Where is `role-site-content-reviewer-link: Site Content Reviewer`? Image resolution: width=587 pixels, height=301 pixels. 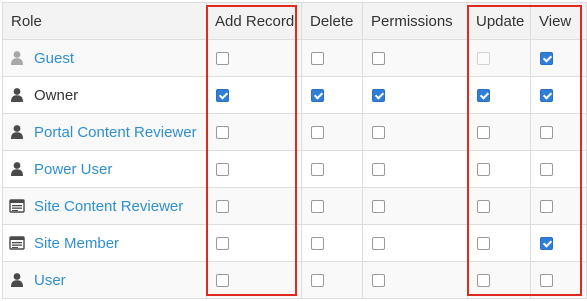 role-site-content-reviewer-link: Site Content Reviewer is located at coordinates (108, 206).